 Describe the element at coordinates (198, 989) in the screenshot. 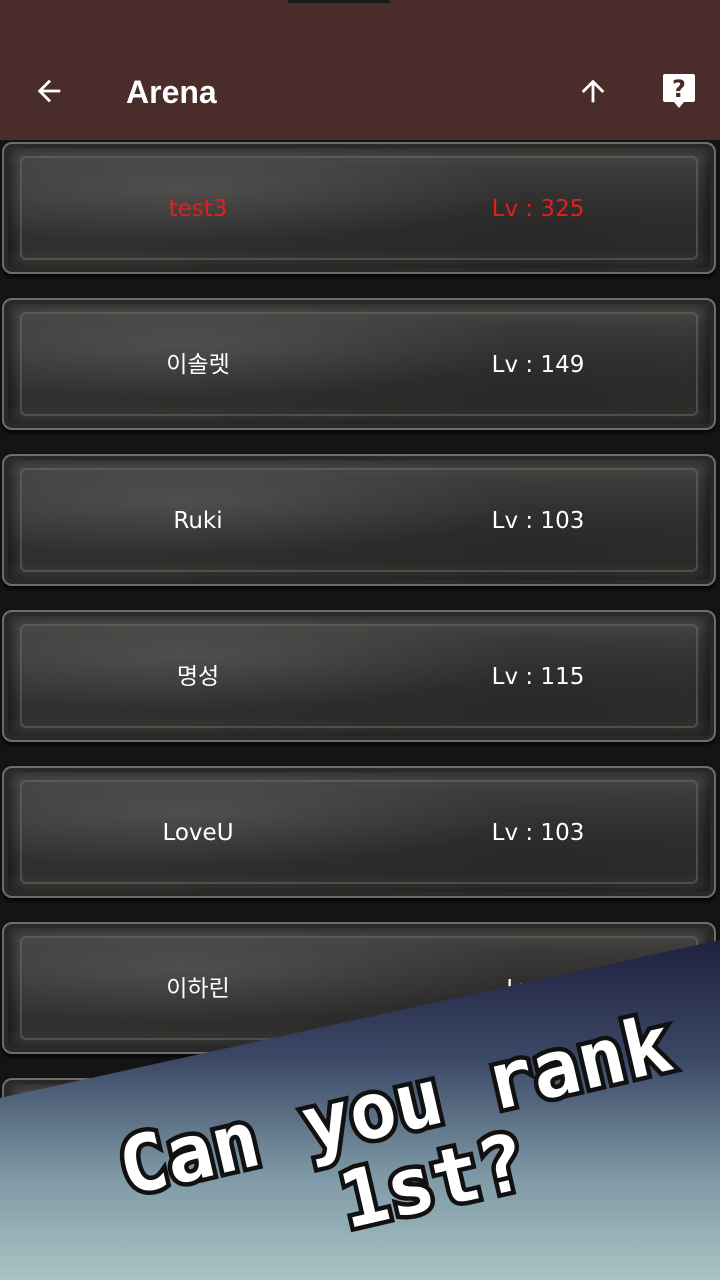

I see `player-name: 이하린` at that location.